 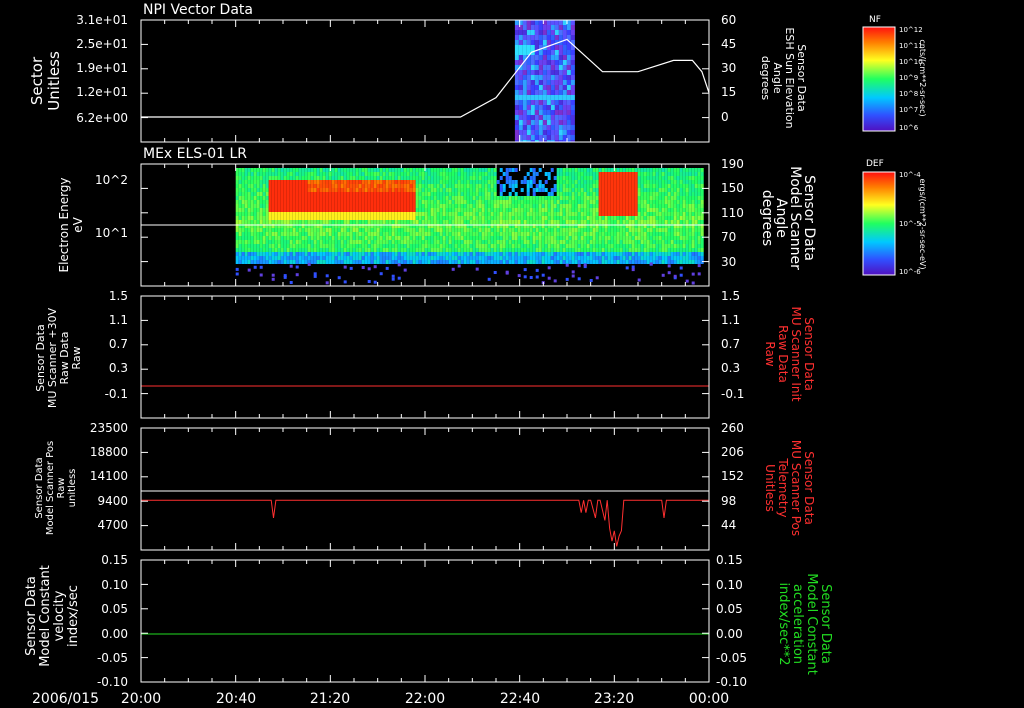 What do you see at coordinates (797, 624) in the screenshot?
I see `constant-right-label: acceleration` at bounding box center [797, 624].